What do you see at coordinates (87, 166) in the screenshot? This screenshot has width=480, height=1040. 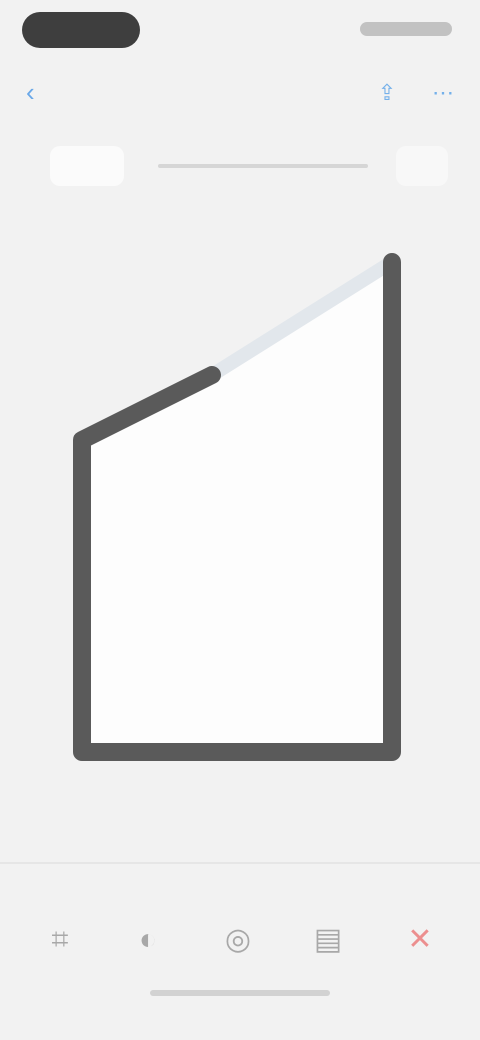 I see `brush-preview` at bounding box center [87, 166].